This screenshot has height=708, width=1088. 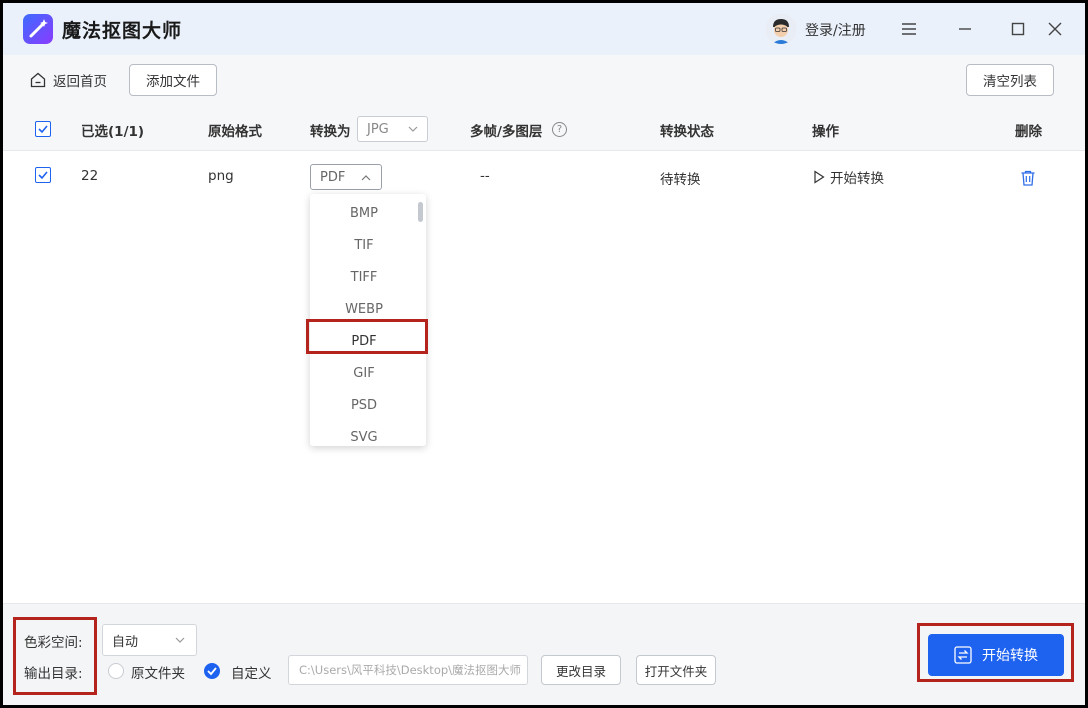 I want to click on clear-list-button: 清空列表, so click(x=1010, y=80).